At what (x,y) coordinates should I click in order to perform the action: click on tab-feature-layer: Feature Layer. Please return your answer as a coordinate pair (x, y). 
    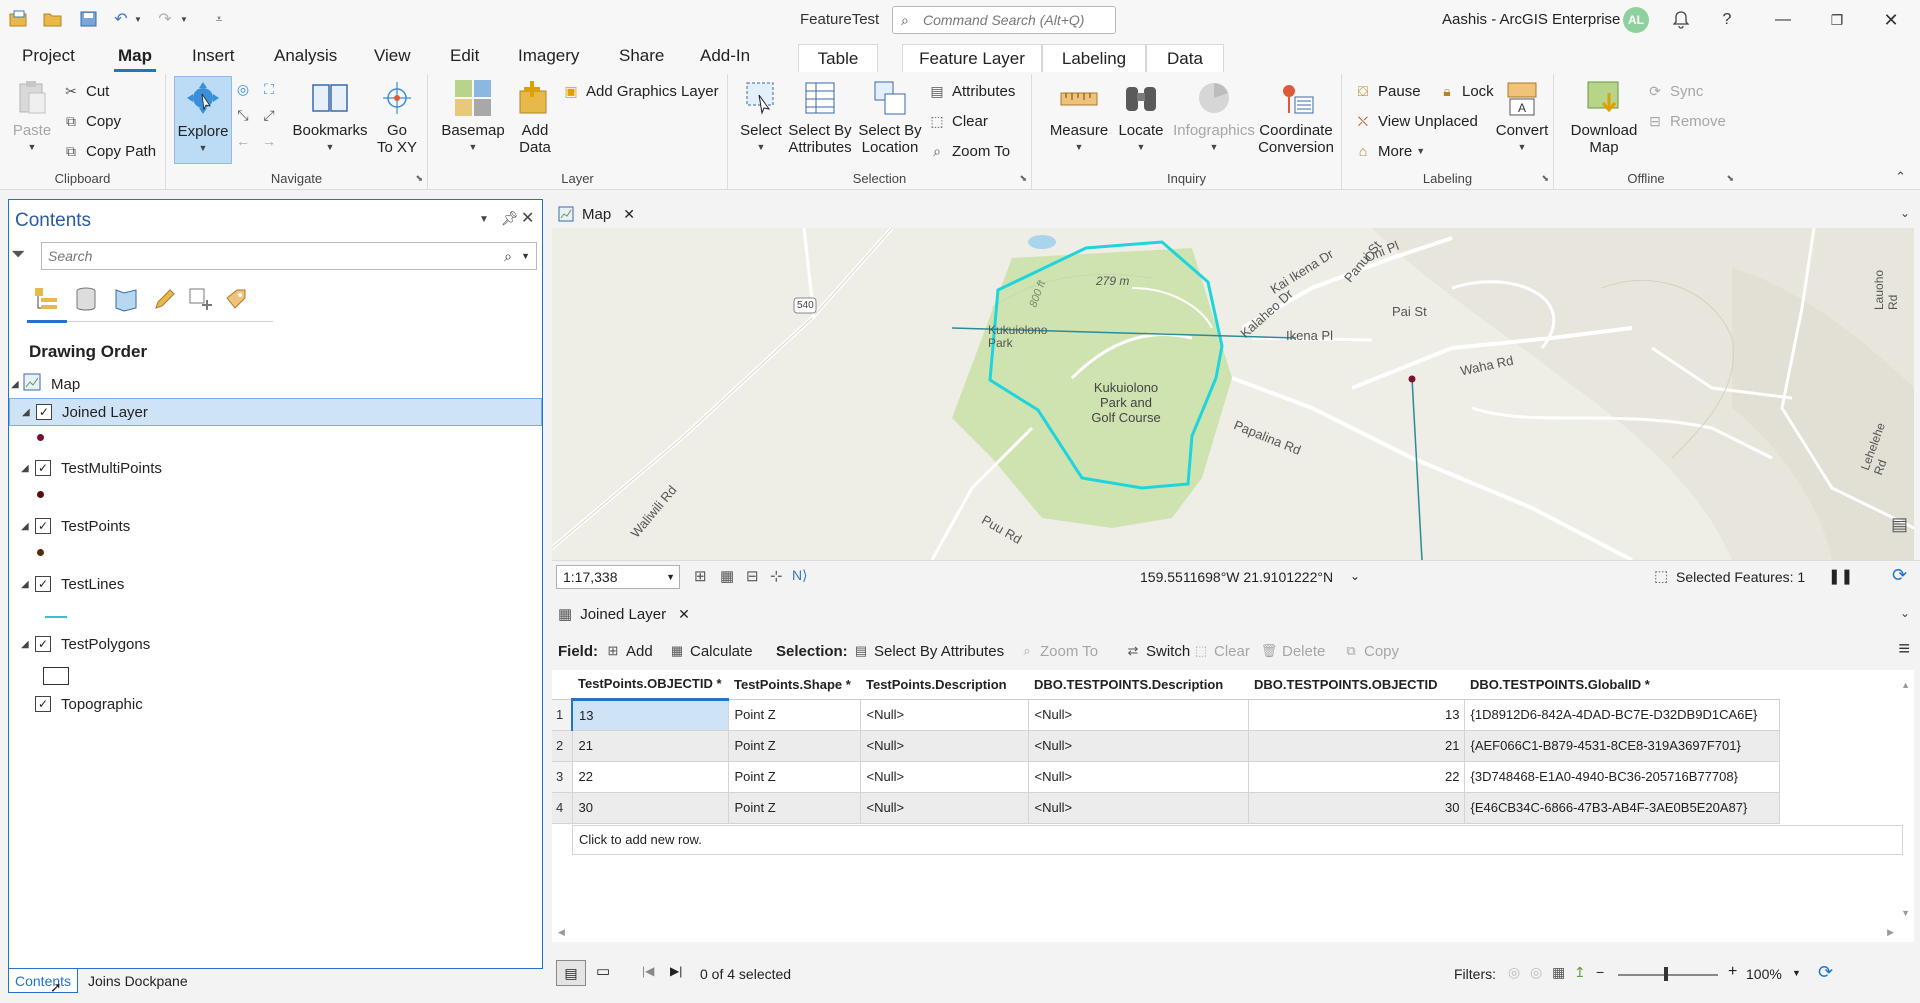
    Looking at the image, I should click on (972, 58).